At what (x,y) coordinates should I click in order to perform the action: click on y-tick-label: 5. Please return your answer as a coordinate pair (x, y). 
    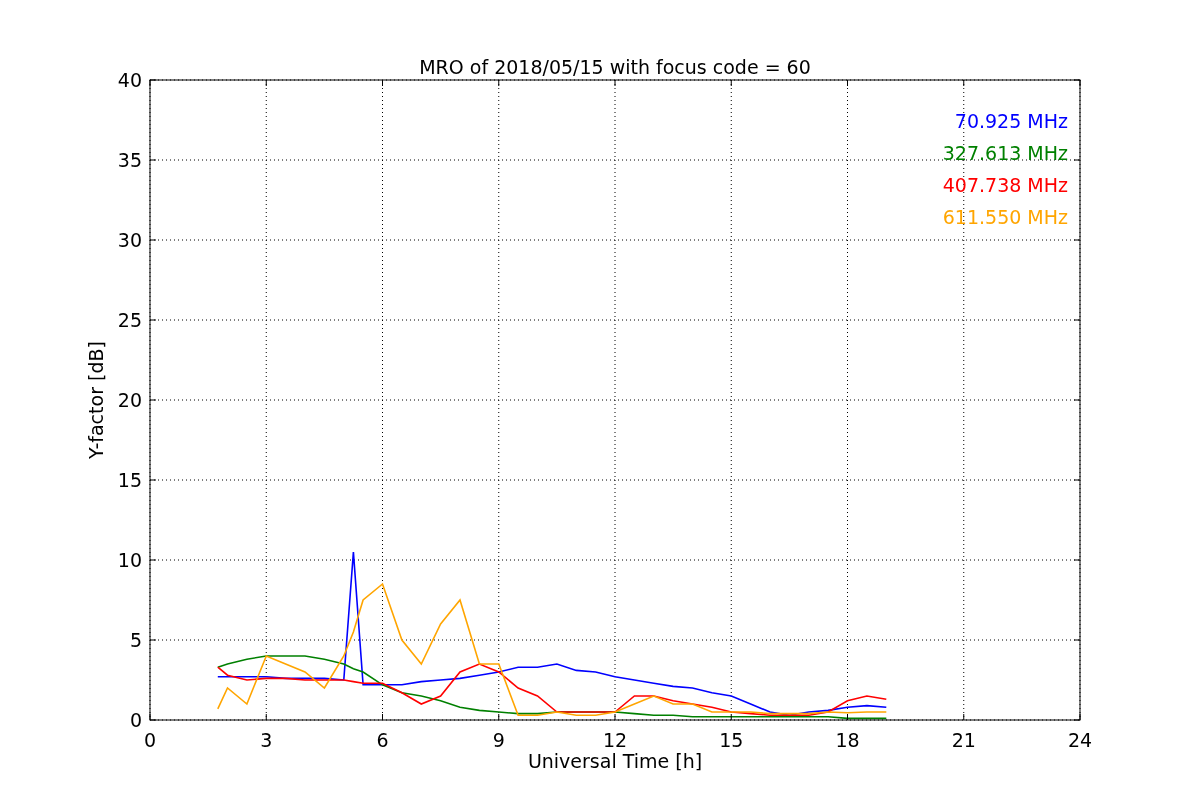
    Looking at the image, I should click on (135, 640).